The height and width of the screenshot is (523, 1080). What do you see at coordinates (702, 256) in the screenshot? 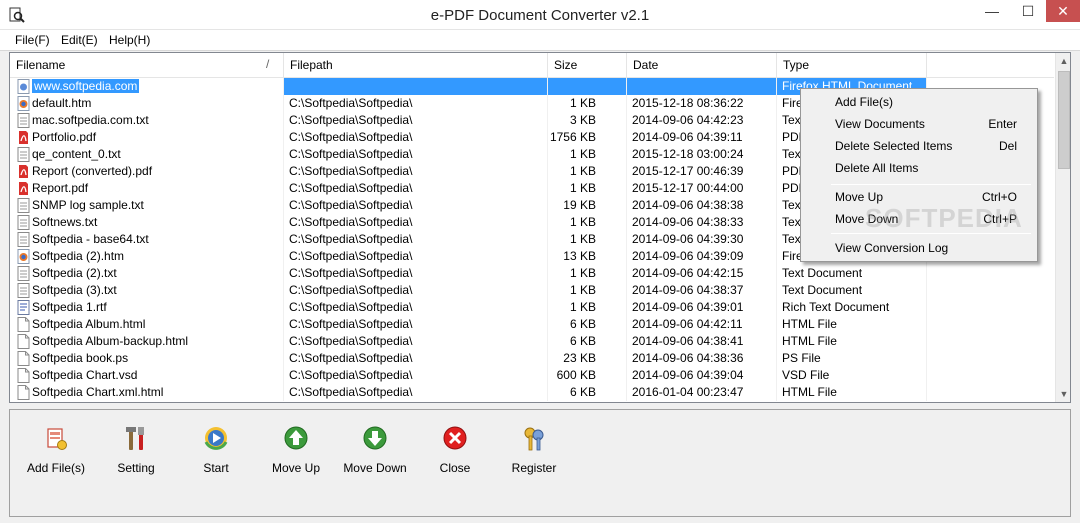
I see `date-cell: 2014-09-06 04:39:09` at bounding box center [702, 256].